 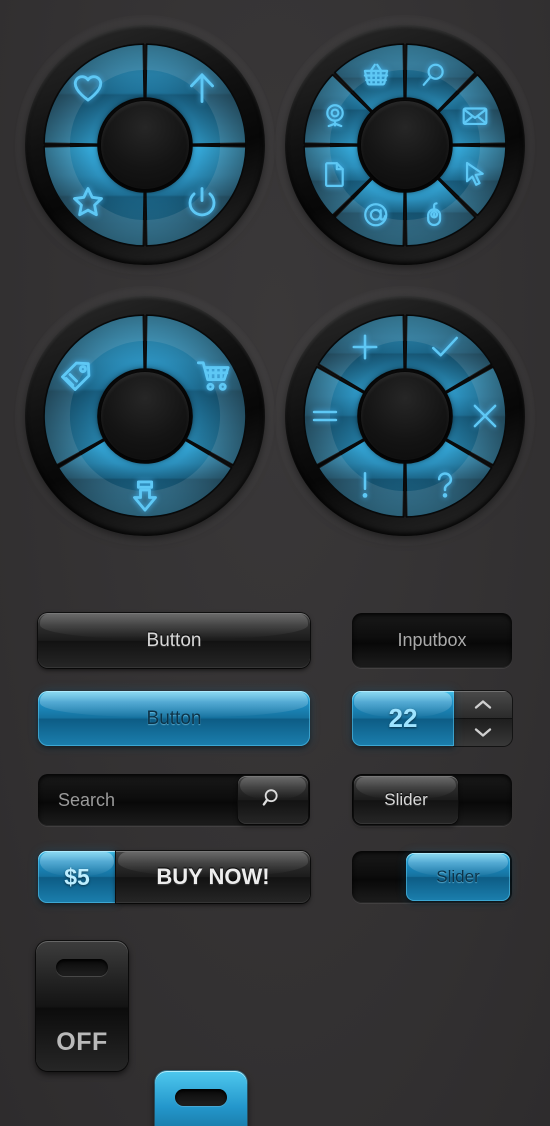 I want to click on buy-now-label: BUY NOW!, so click(x=213, y=876).